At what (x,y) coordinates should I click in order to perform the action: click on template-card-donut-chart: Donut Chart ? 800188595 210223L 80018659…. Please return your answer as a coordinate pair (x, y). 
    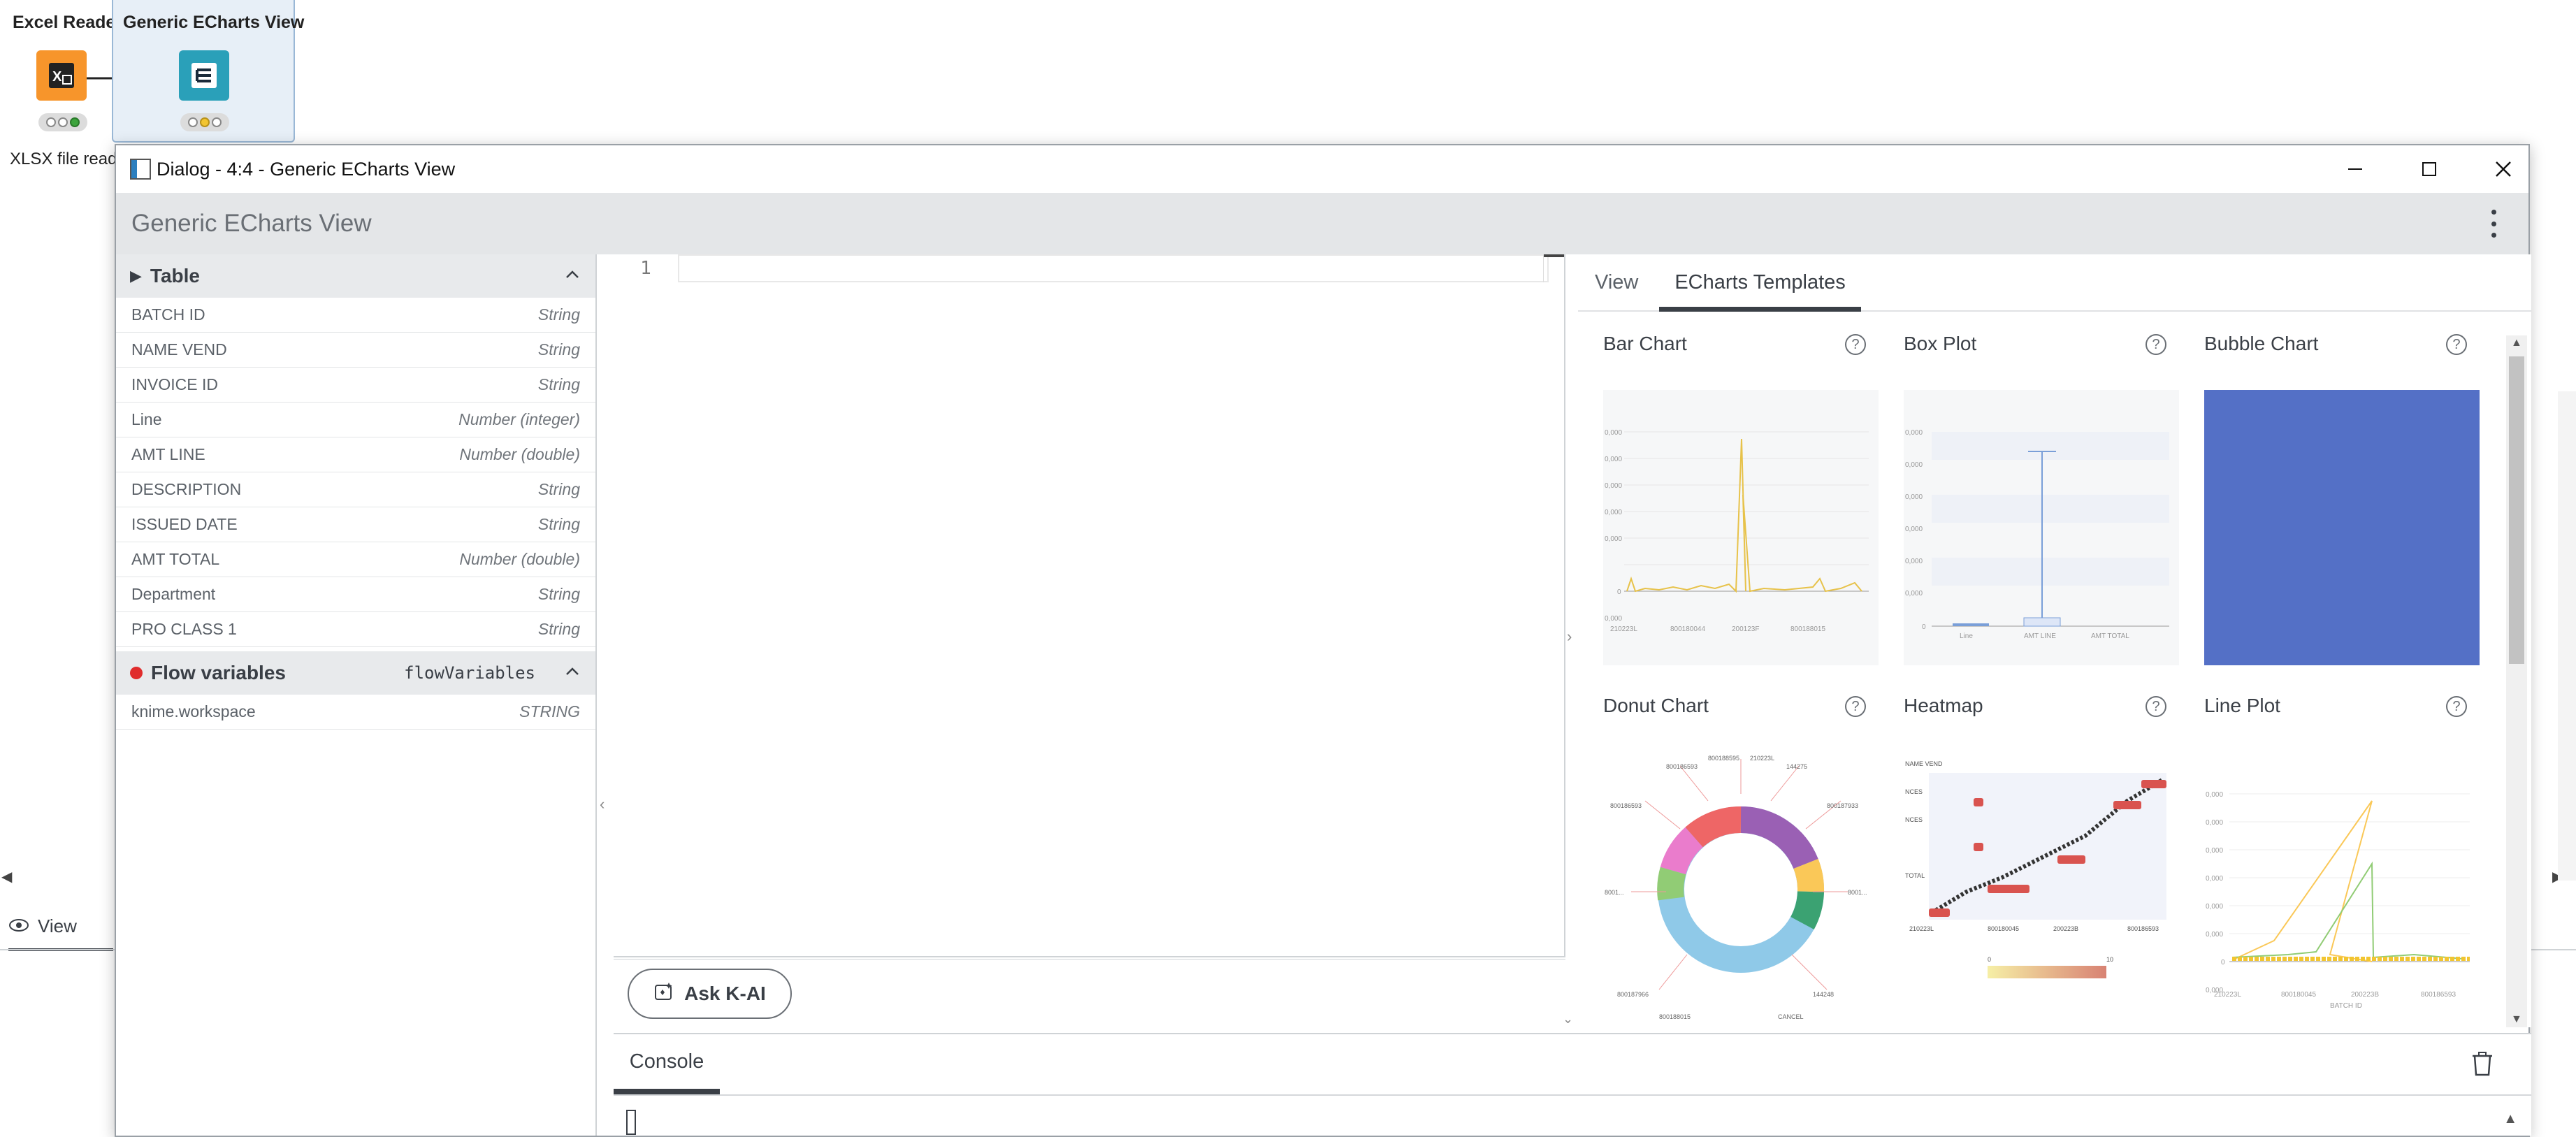
    Looking at the image, I should click on (1735, 854).